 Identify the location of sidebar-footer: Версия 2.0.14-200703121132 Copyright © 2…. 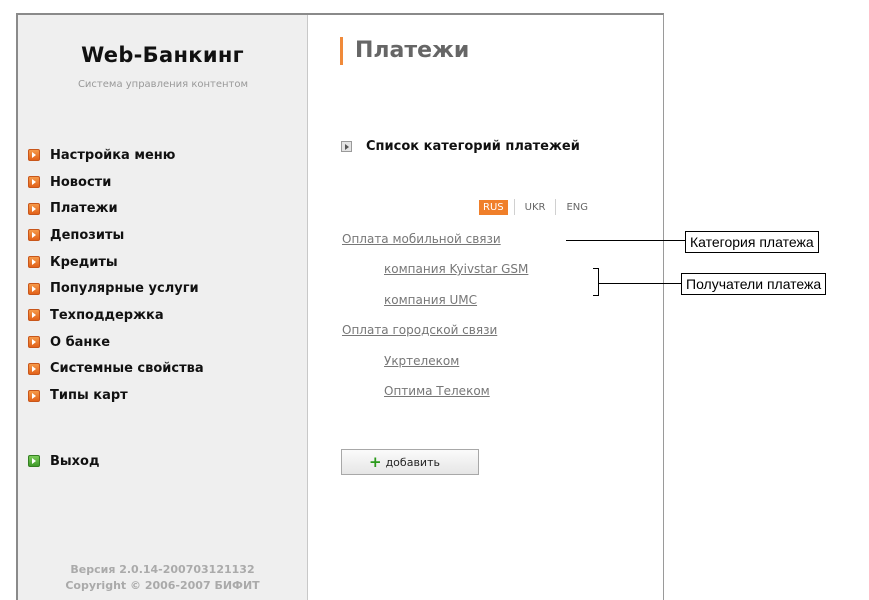
(162, 578).